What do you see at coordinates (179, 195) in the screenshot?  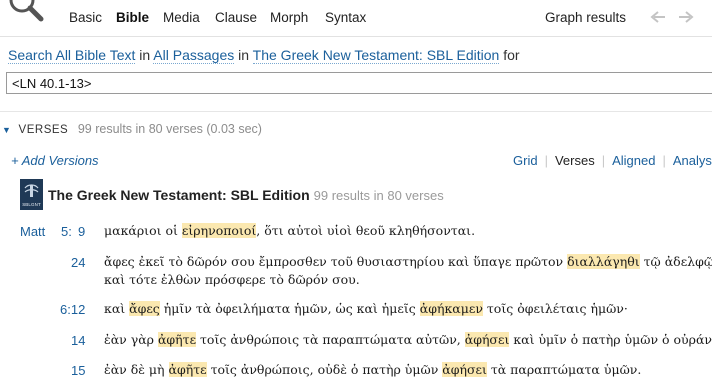 I see `book-title-text: The Greek New Testament: SBL Edition` at bounding box center [179, 195].